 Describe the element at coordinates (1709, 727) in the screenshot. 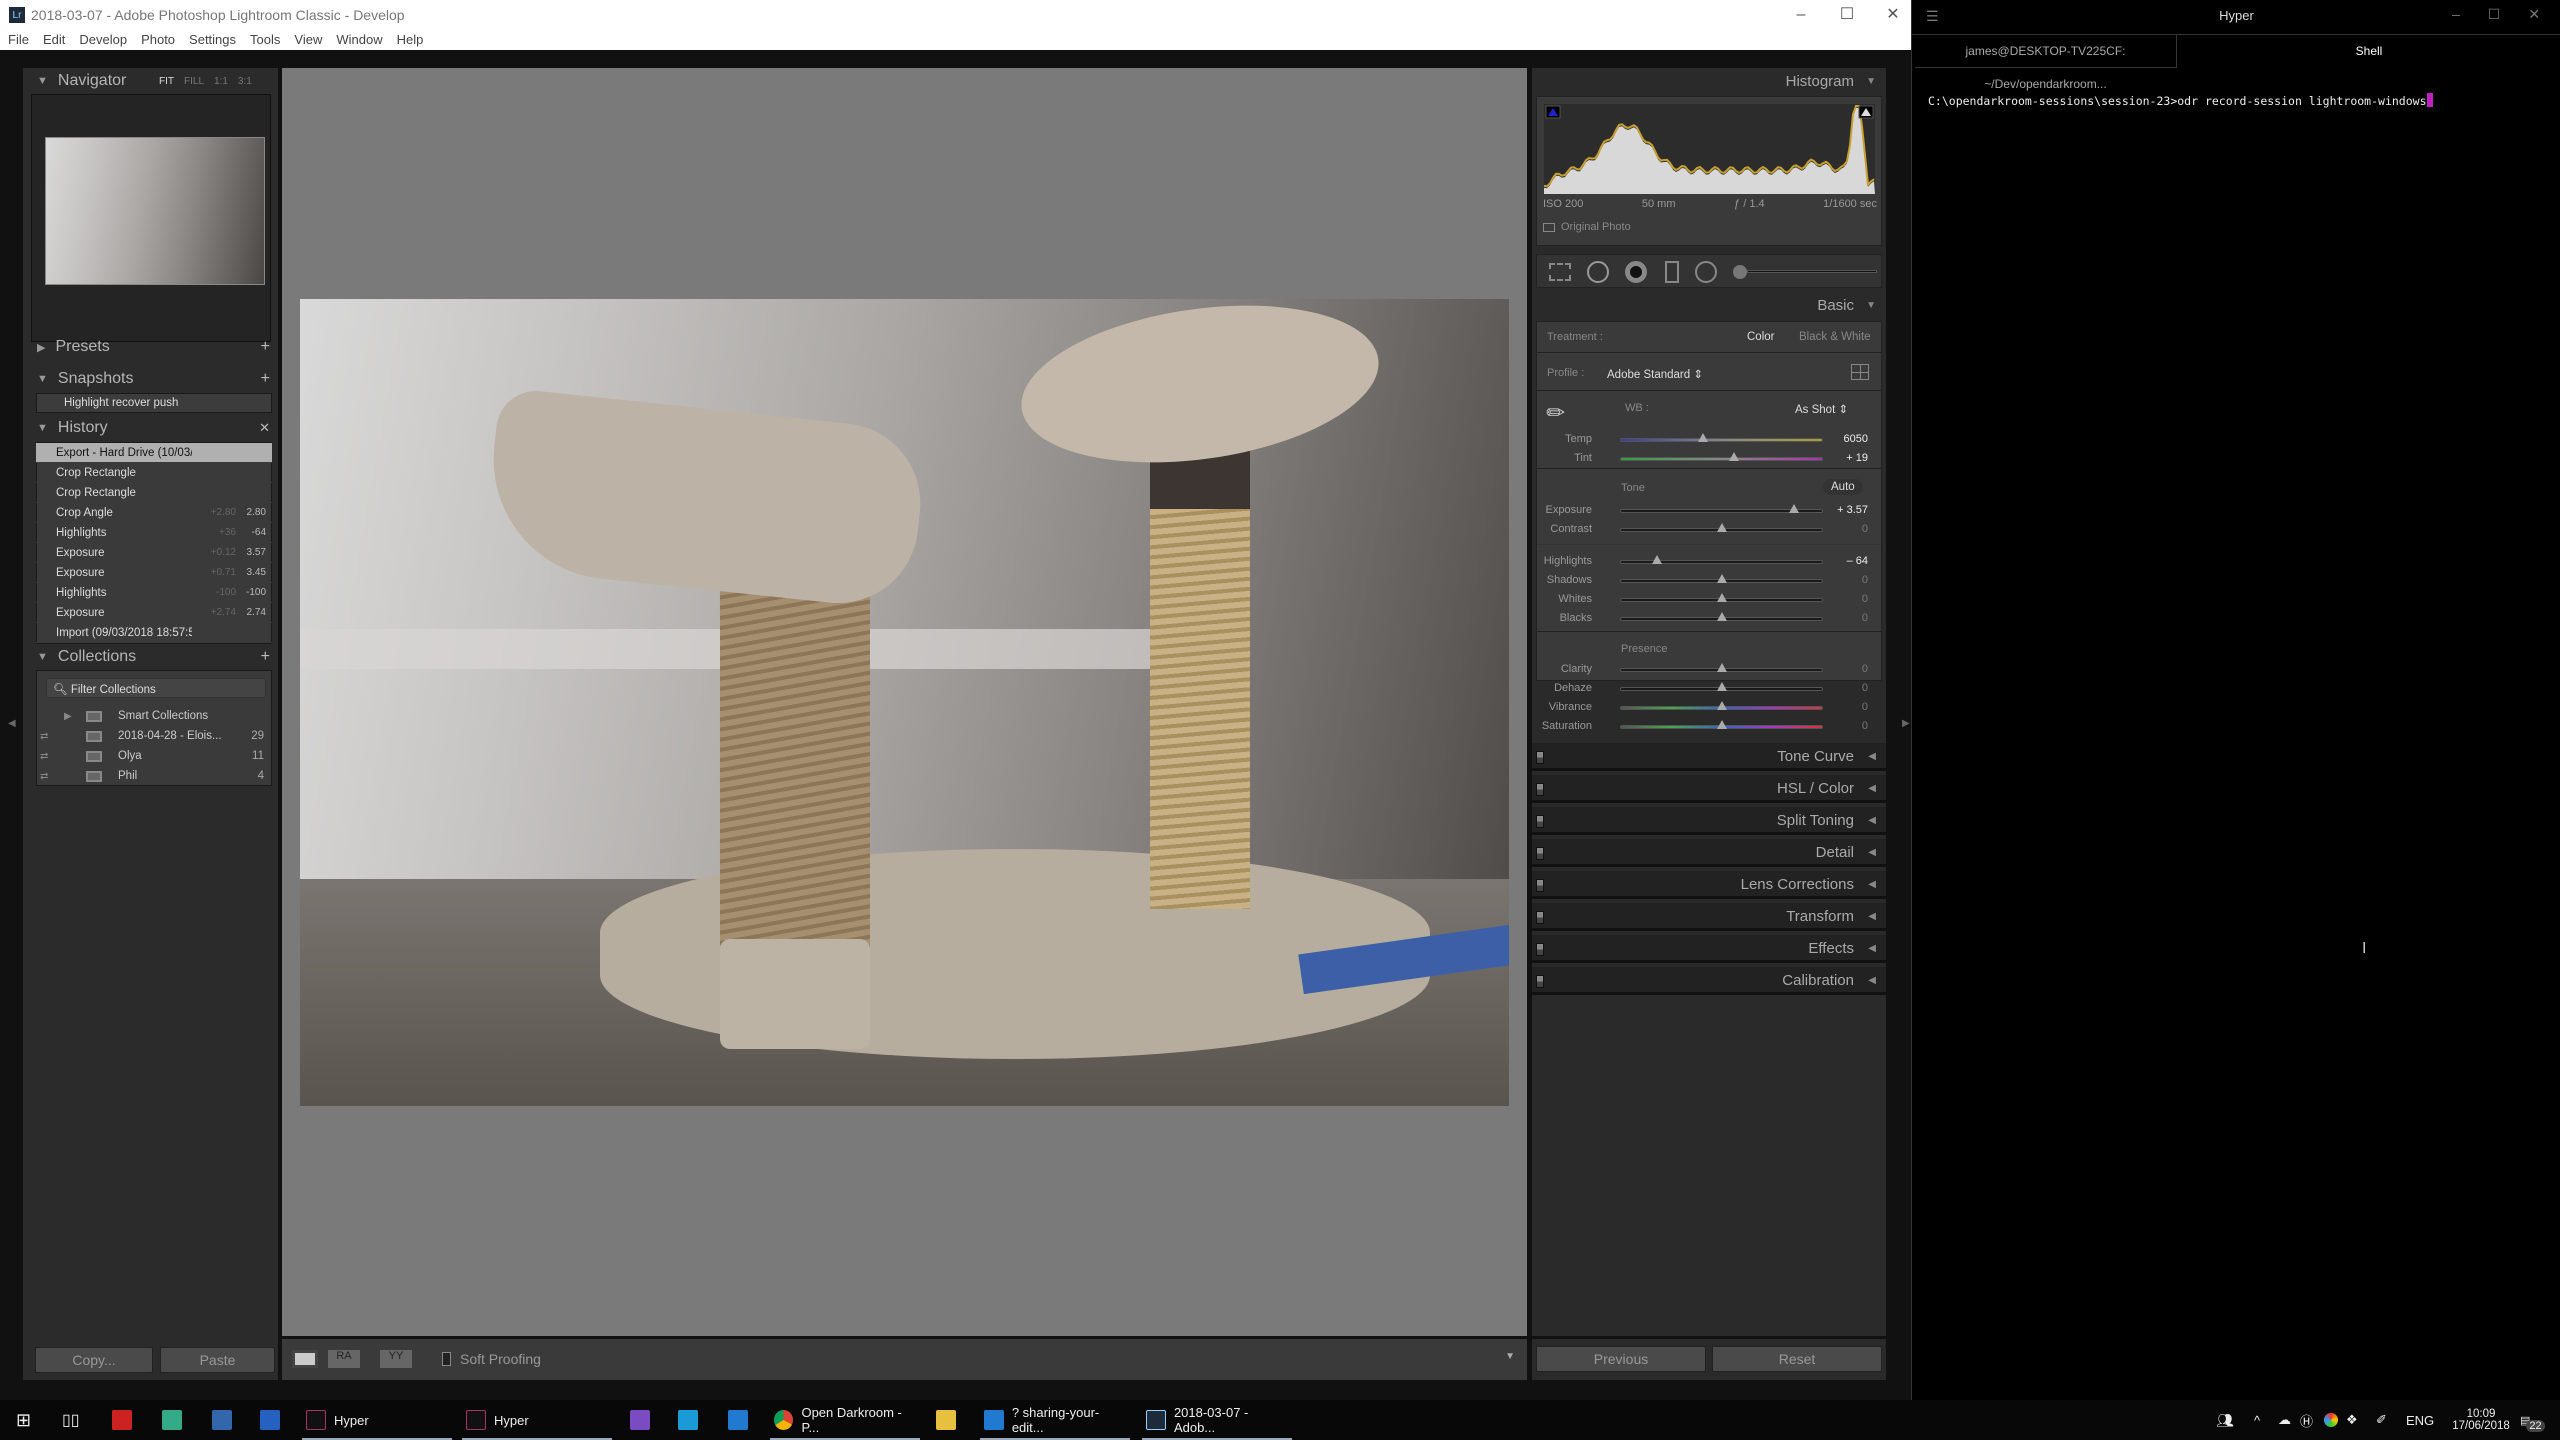

I see `slider-saturation: Saturation 0` at that location.